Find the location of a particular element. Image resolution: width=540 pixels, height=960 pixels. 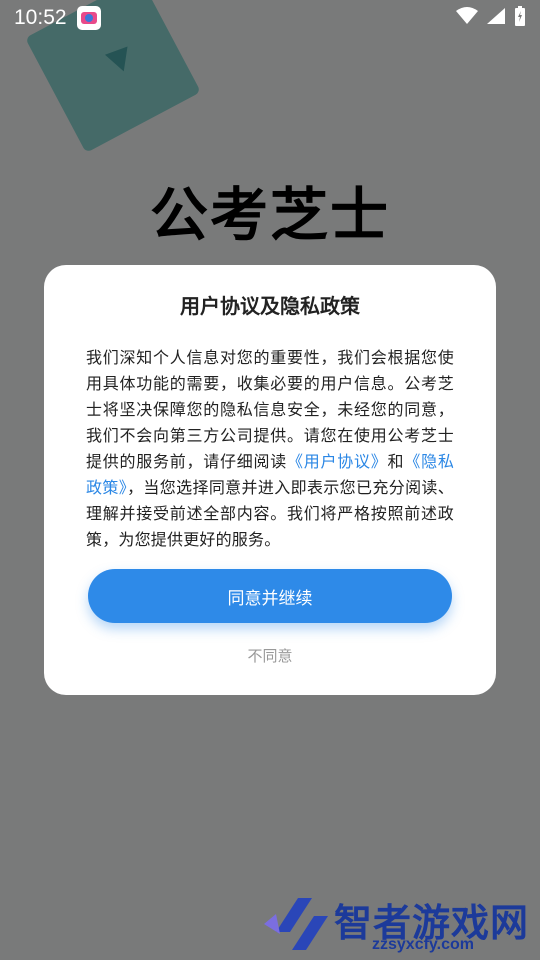

signal-icon is located at coordinates (496, 18).